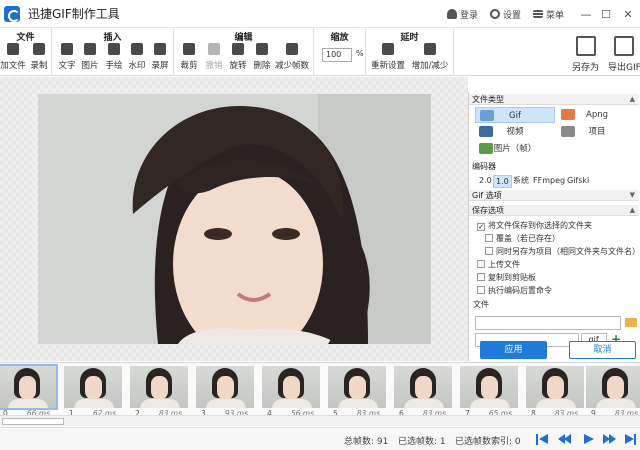 This screenshot has width=640, height=450. What do you see at coordinates (522, 239) in the screenshot?
I see `option-overwrite: 覆盖（若已存在）` at bounding box center [522, 239].